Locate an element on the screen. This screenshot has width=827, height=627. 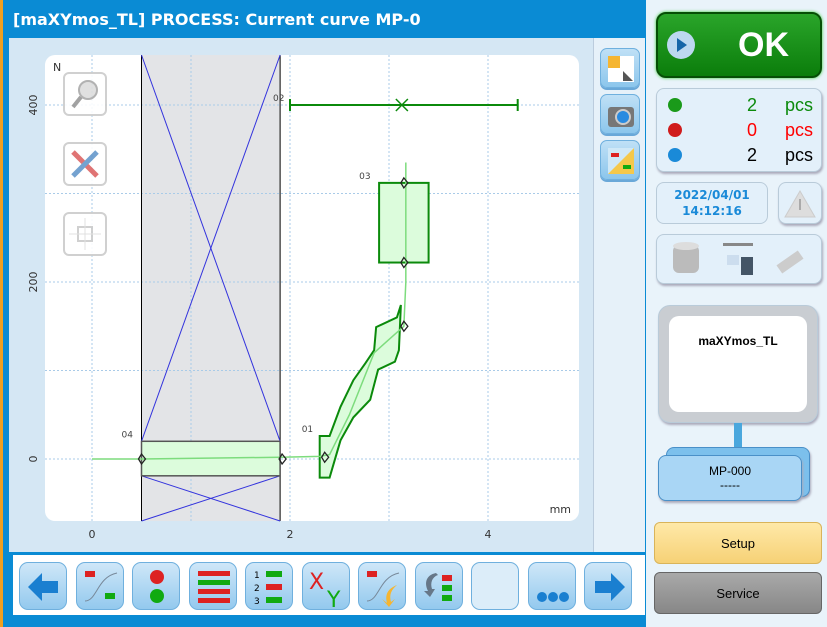
warning-icon is located at coordinates (800, 203).